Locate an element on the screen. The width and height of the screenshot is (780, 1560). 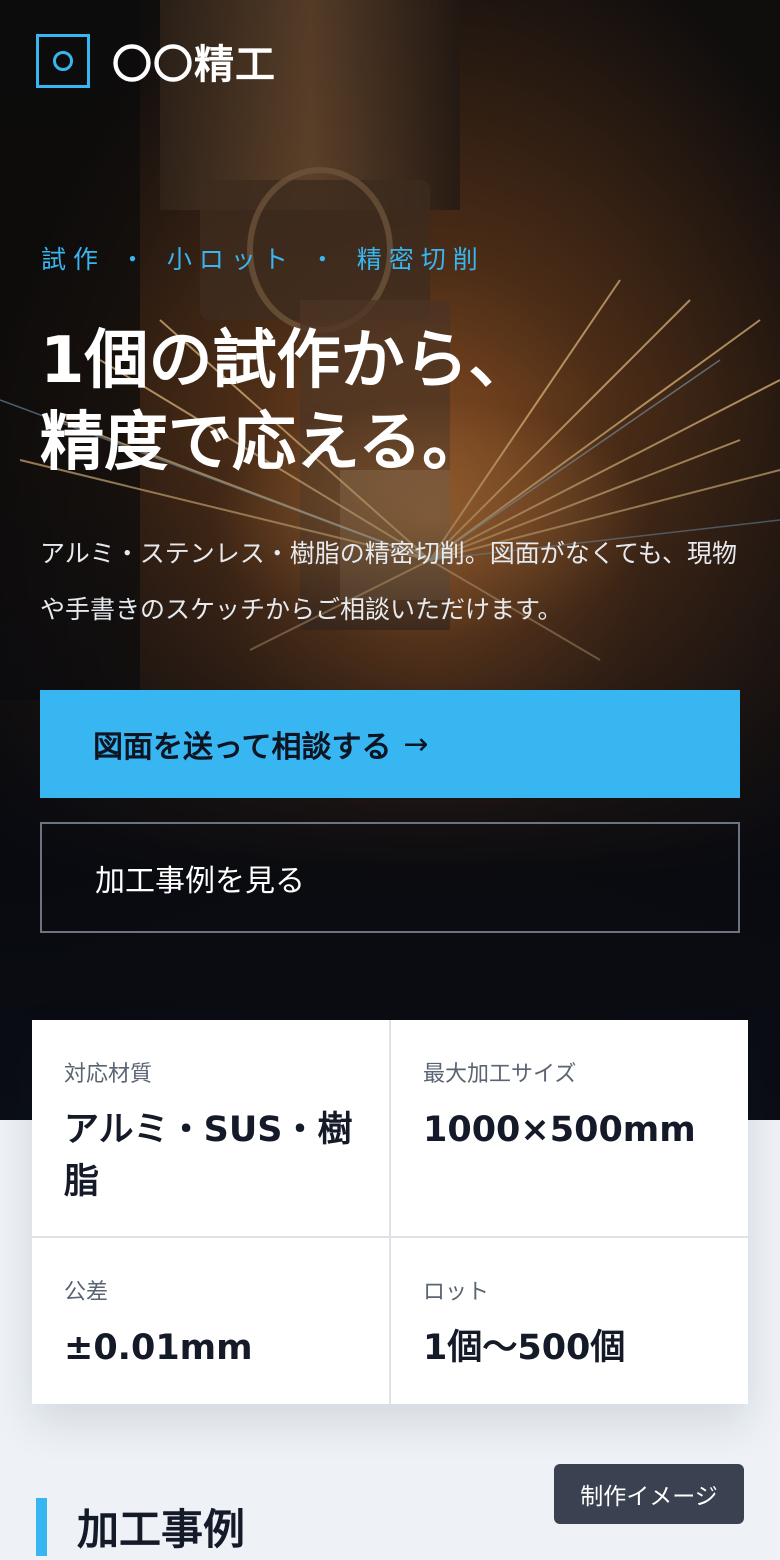
section-title: 加工事例 is located at coordinates (161, 1529).